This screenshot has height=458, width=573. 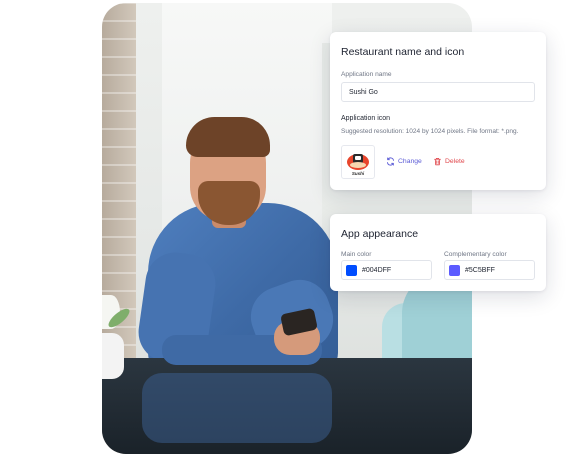 I want to click on logo-text: Sushi, so click(x=358, y=173).